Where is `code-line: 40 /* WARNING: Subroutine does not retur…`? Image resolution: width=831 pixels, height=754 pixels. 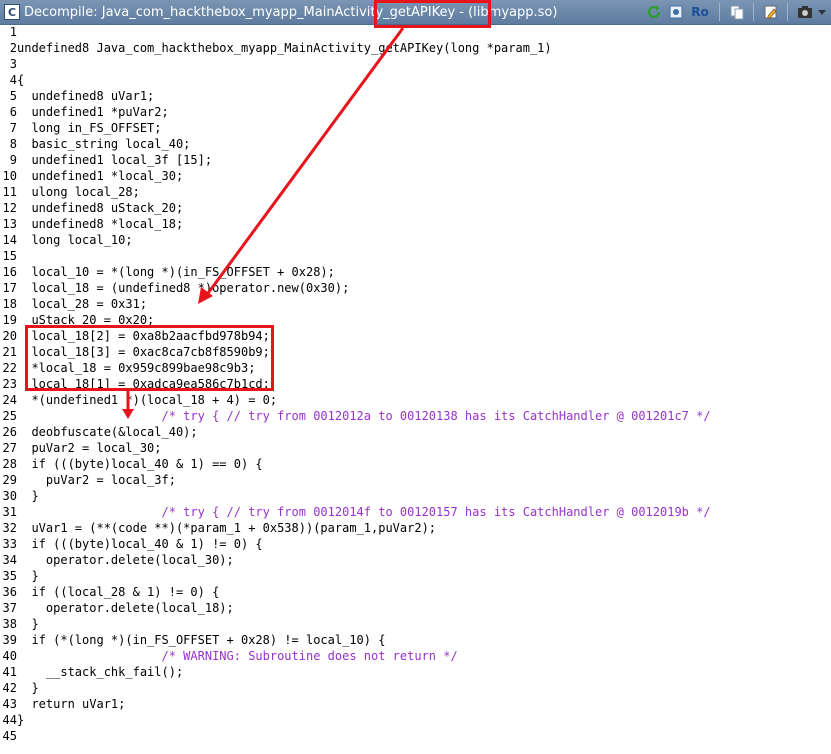
code-line: 40 /* WARNING: Subroutine does not retur… is located at coordinates (230, 656).